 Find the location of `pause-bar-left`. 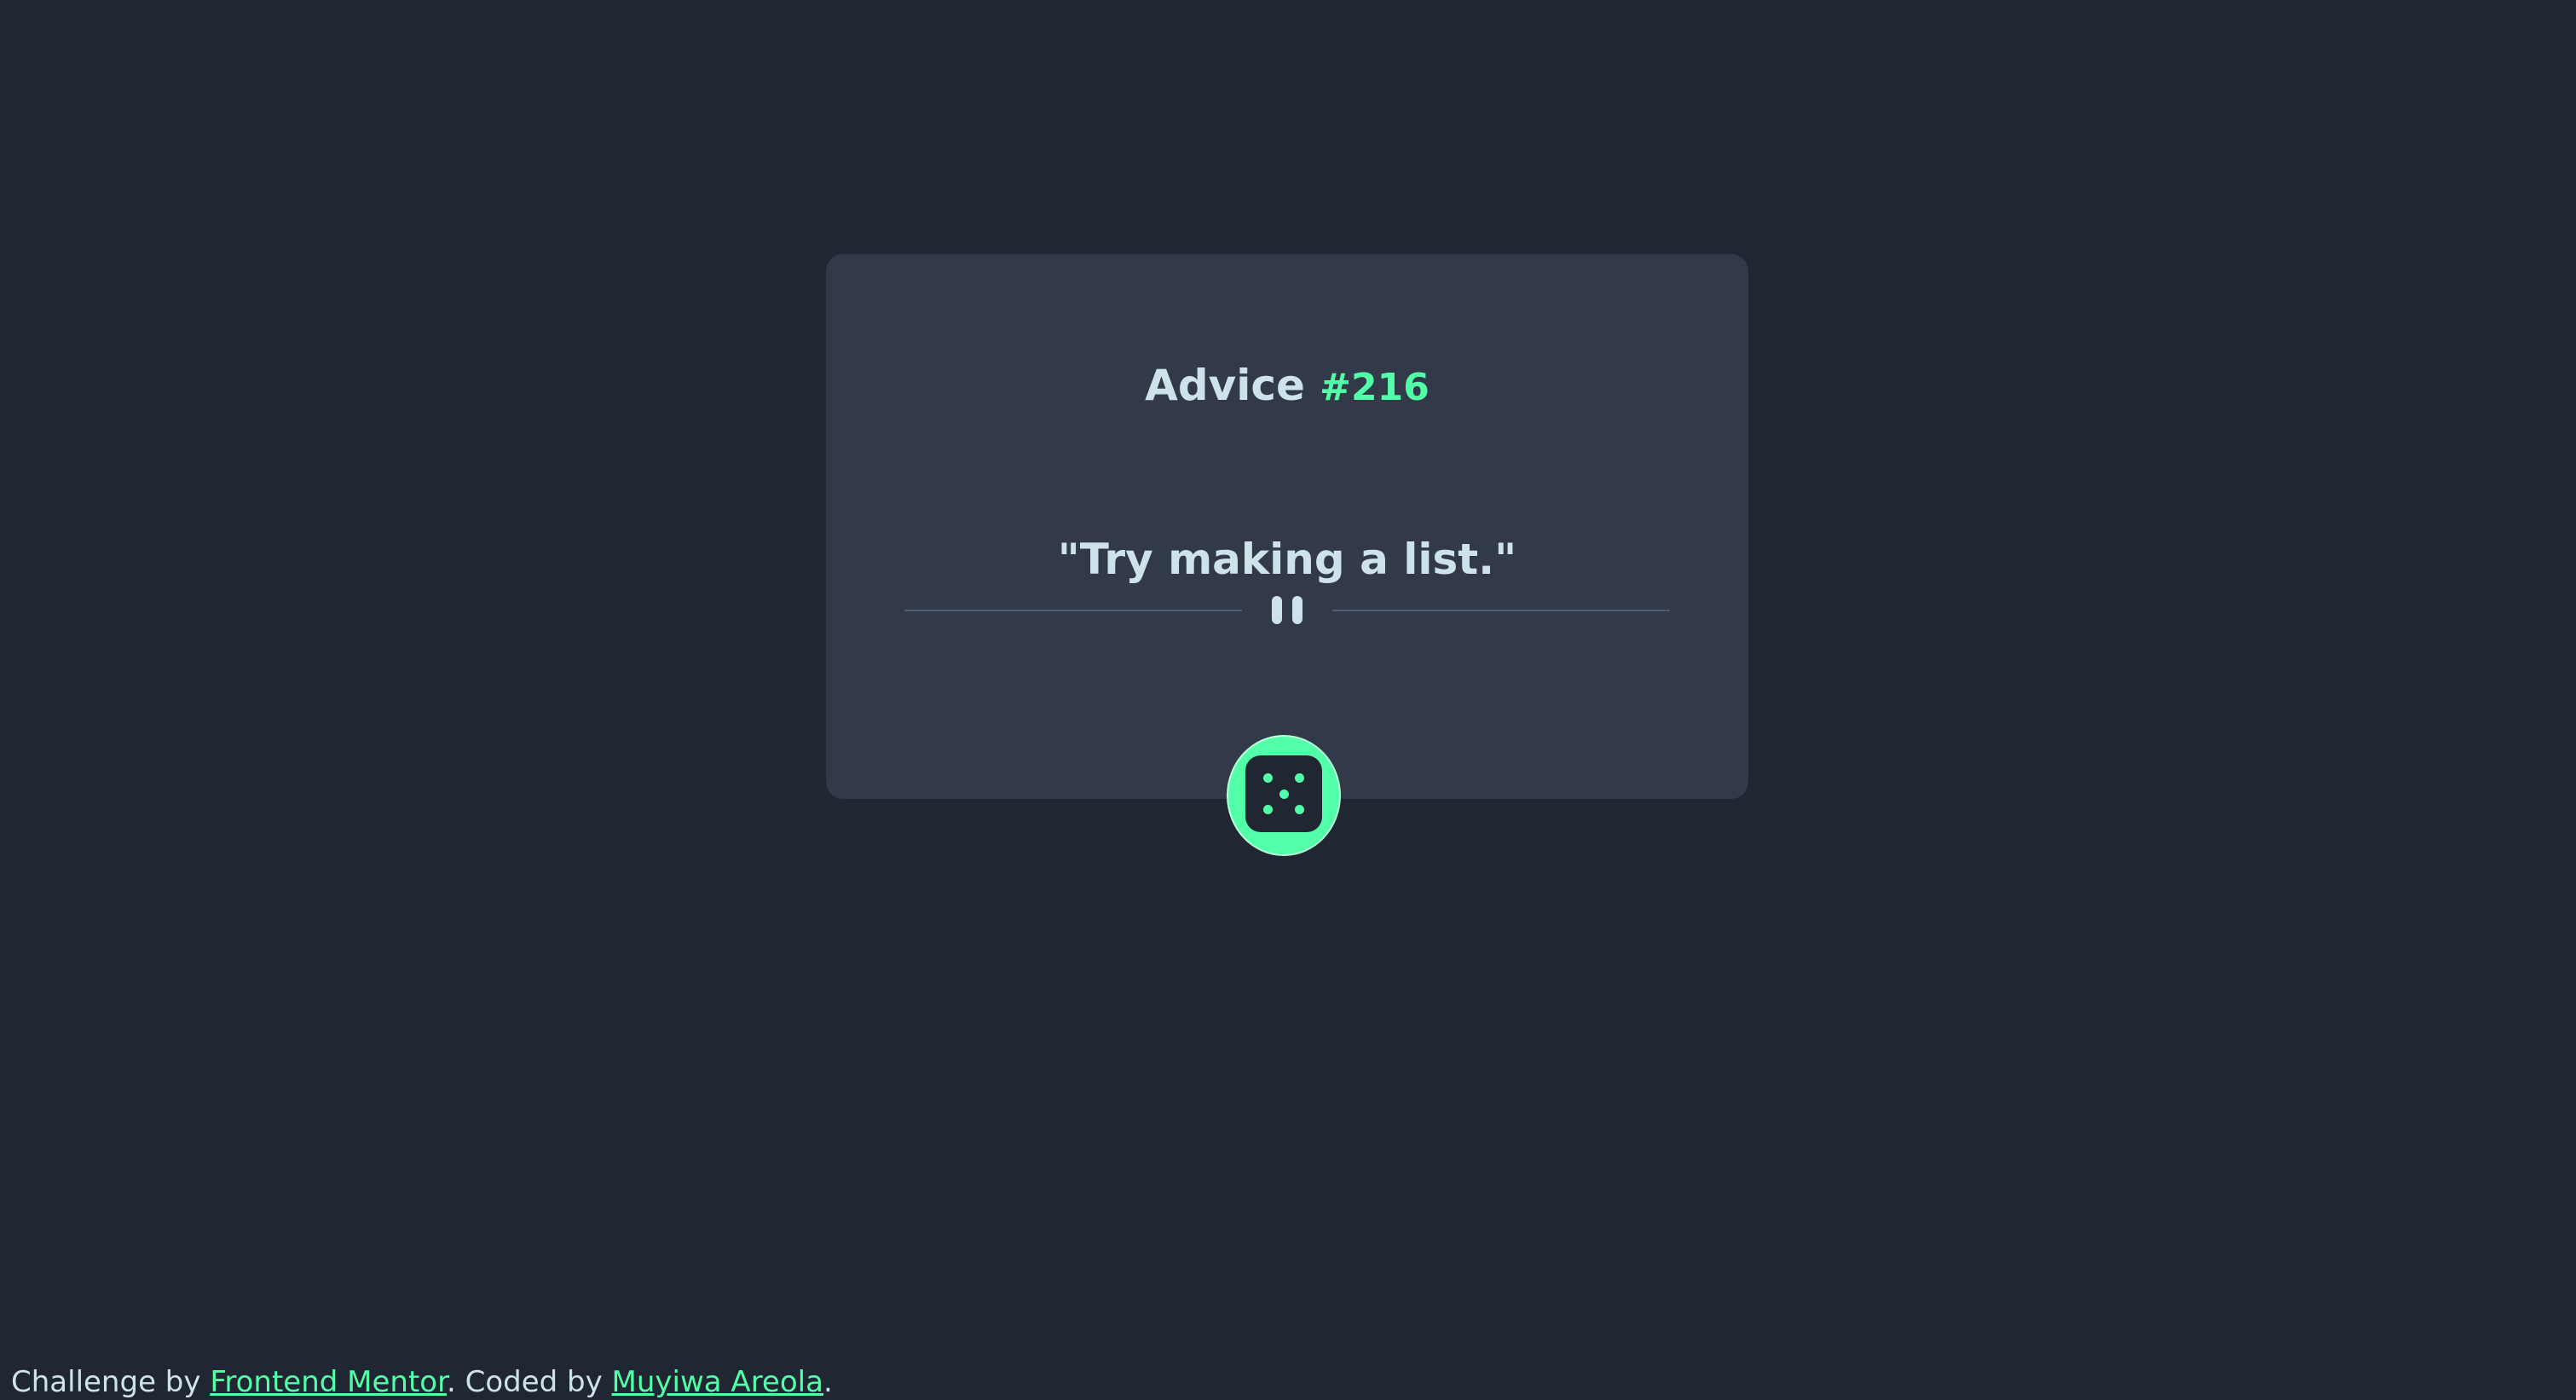

pause-bar-left is located at coordinates (1277, 610).